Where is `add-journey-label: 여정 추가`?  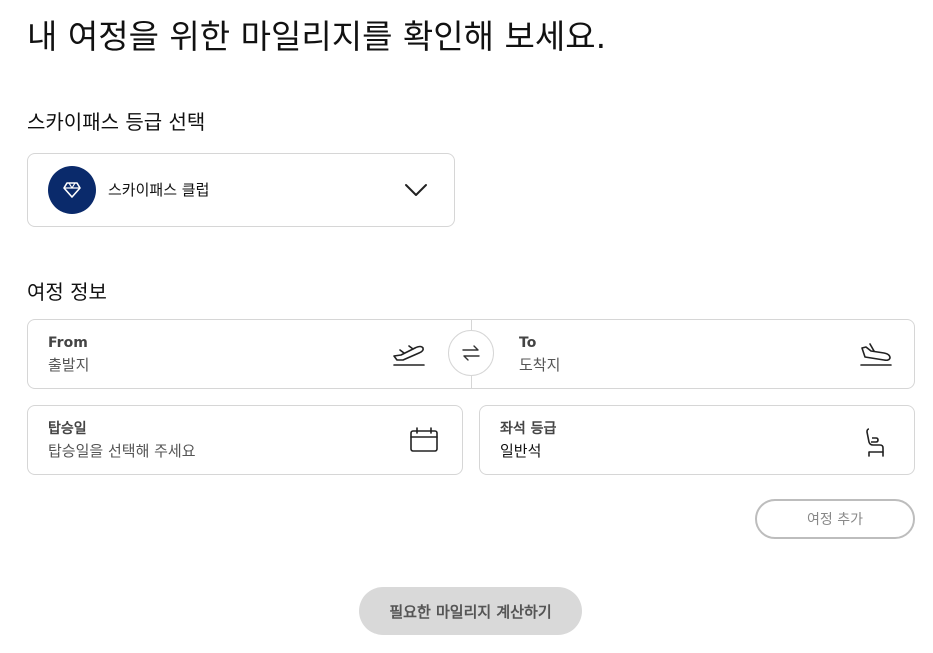 add-journey-label: 여정 추가 is located at coordinates (835, 520).